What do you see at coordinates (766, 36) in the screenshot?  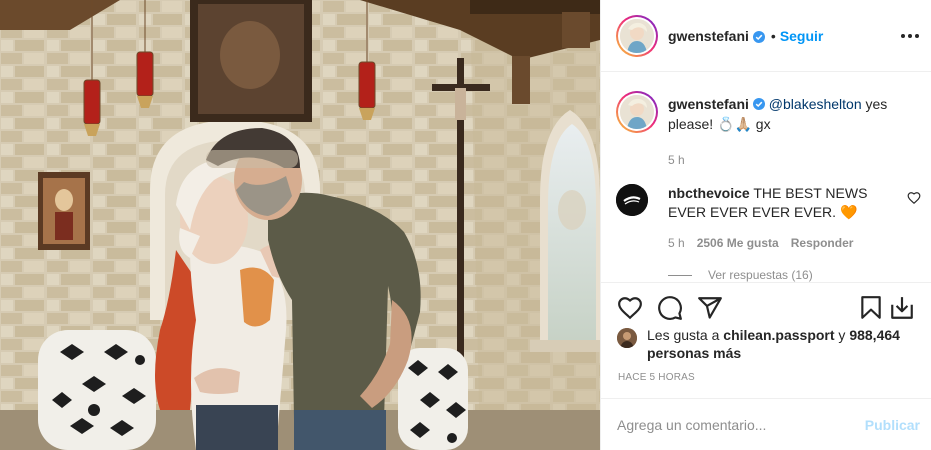 I see `post-header: gwenstefani • Seguir` at bounding box center [766, 36].